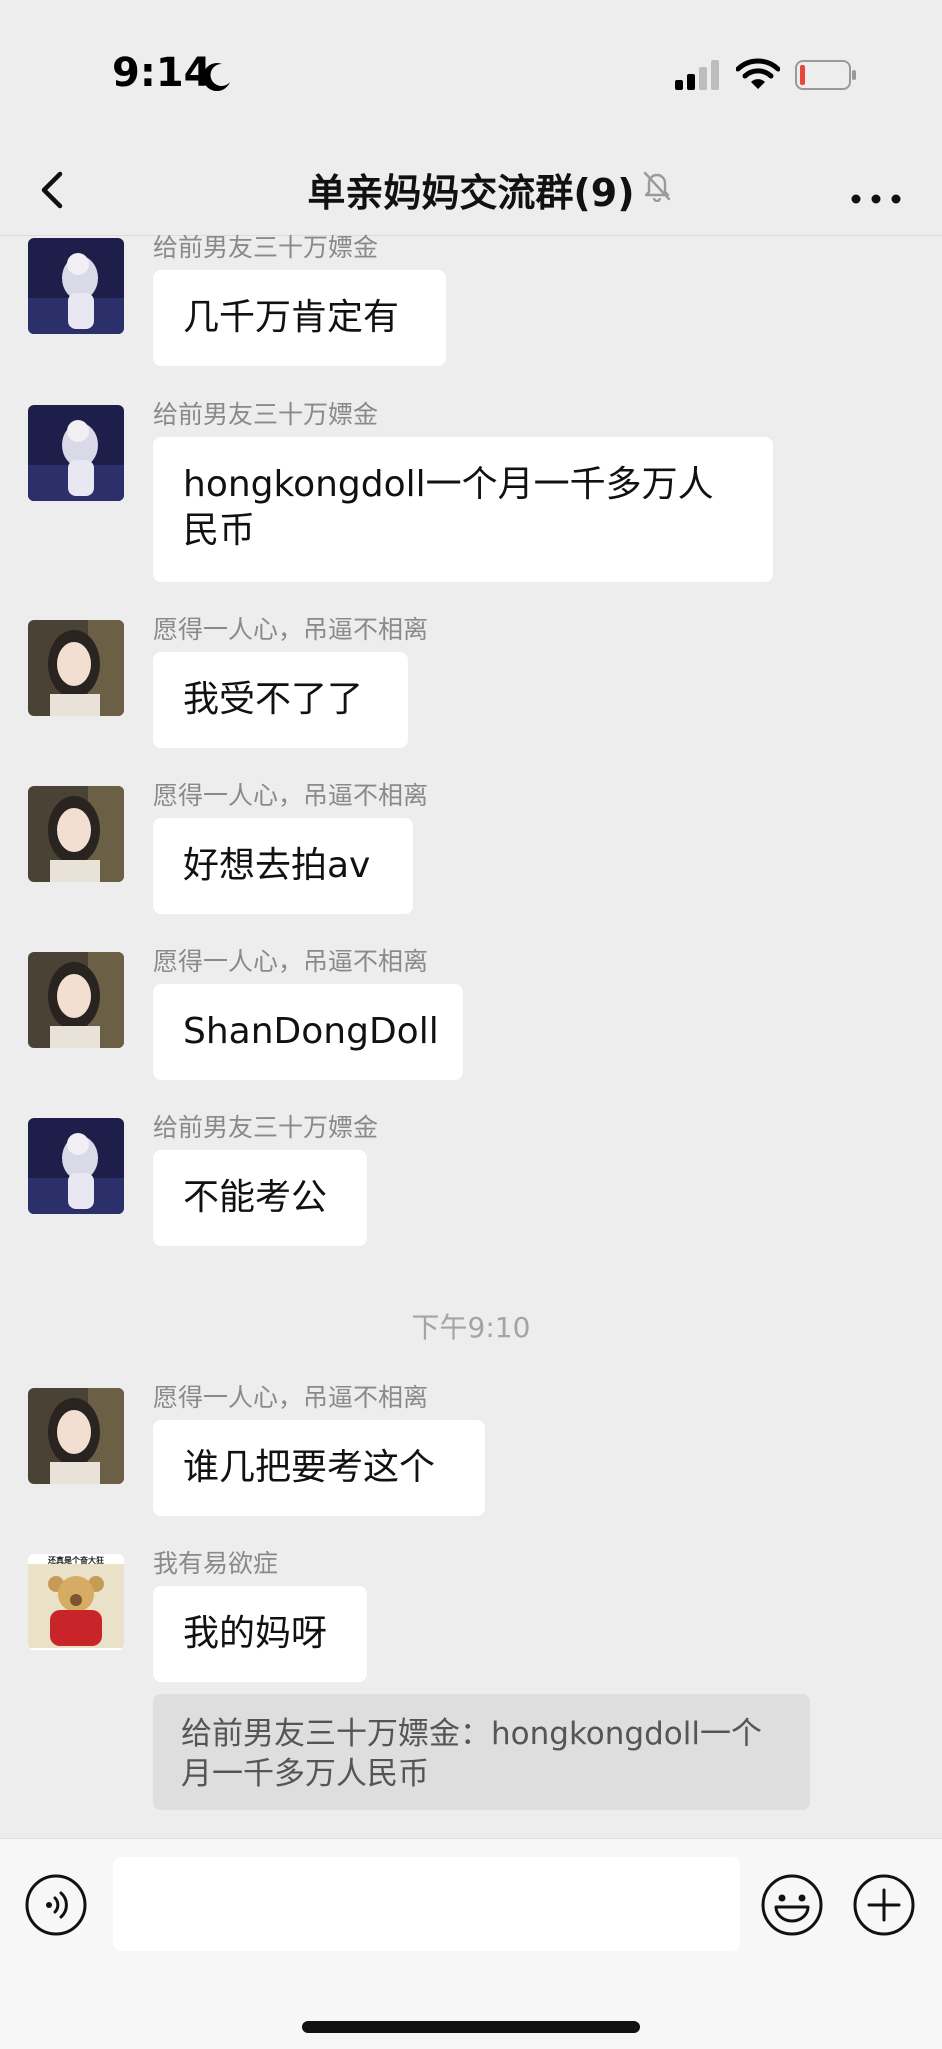 The width and height of the screenshot is (942, 2049). What do you see at coordinates (471, 75) in the screenshot?
I see `status-bar: 9:14` at bounding box center [471, 75].